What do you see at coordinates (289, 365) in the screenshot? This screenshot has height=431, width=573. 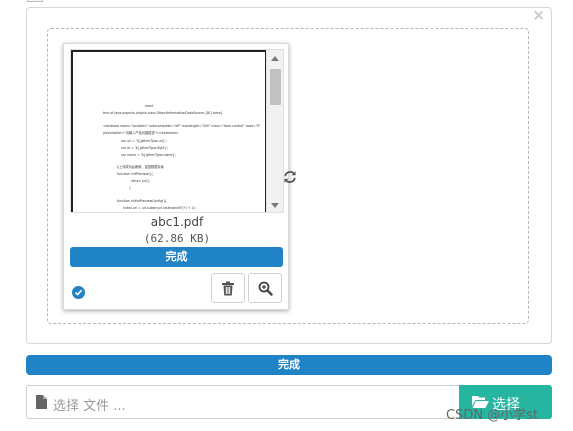 I see `upload-done-progress-bar: 完成` at bounding box center [289, 365].